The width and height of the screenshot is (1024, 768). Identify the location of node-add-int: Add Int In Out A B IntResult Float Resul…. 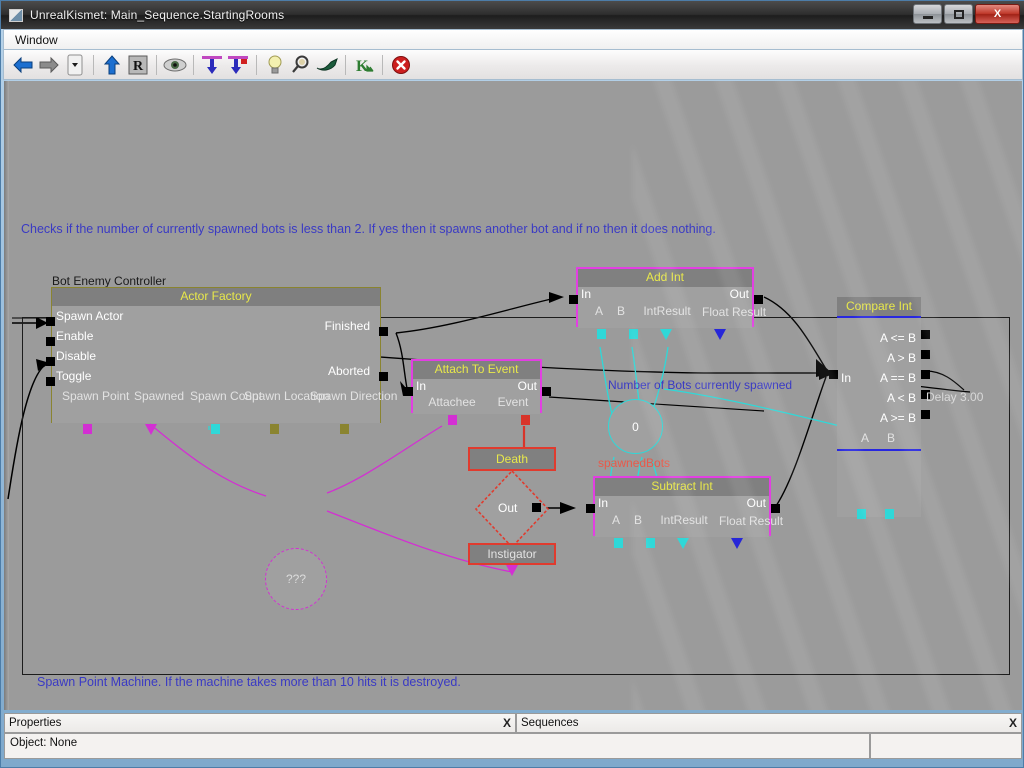
(667, 303).